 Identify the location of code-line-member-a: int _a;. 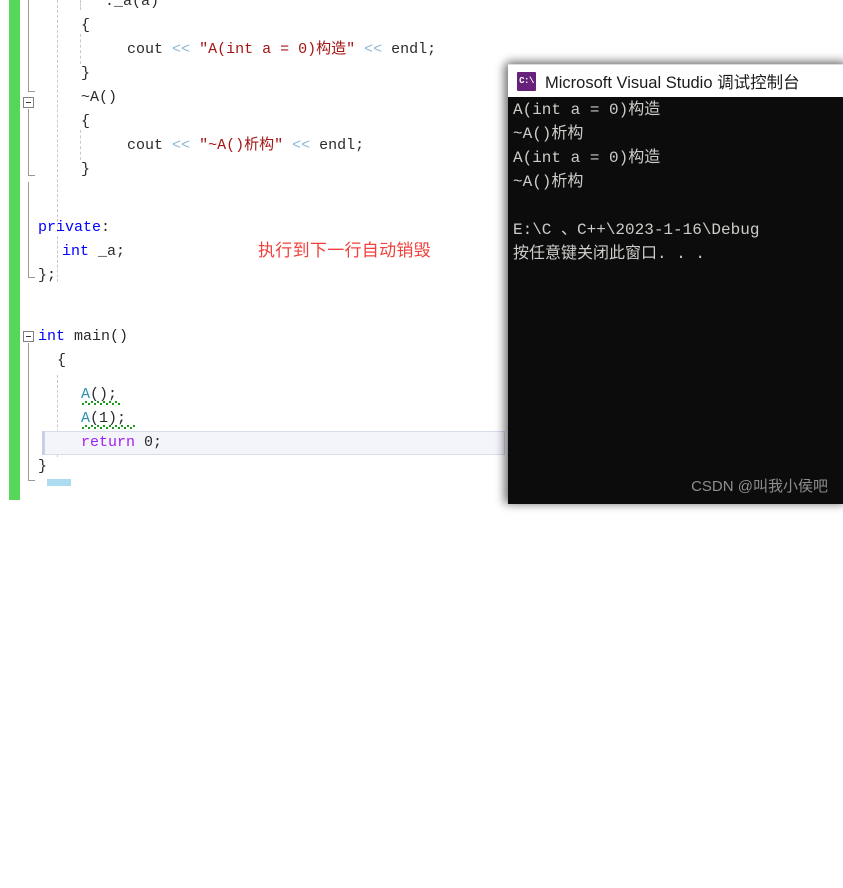
(93, 252).